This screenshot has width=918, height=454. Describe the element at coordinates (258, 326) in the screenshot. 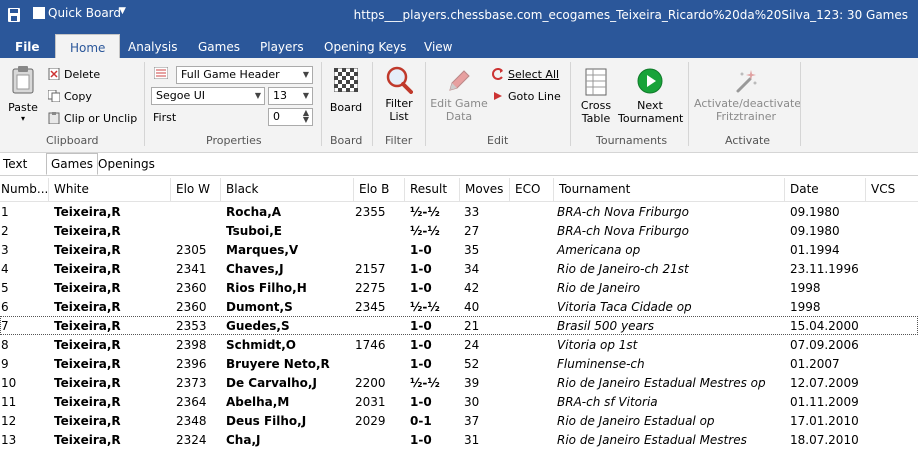

I see `cell-black: Guedes,S` at that location.